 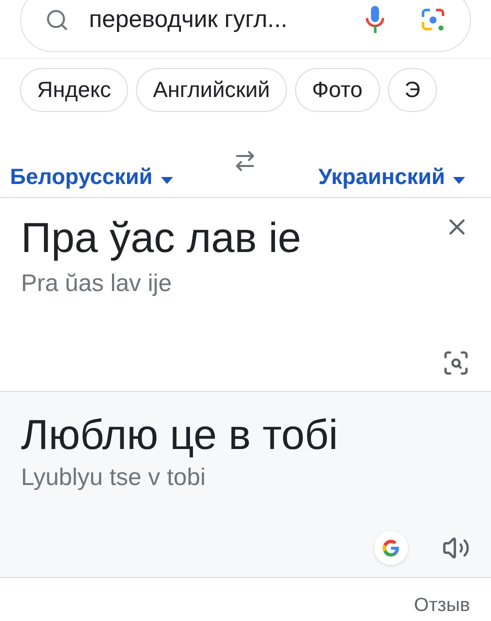 What do you see at coordinates (57, 20) in the screenshot?
I see `search-icon` at bounding box center [57, 20].